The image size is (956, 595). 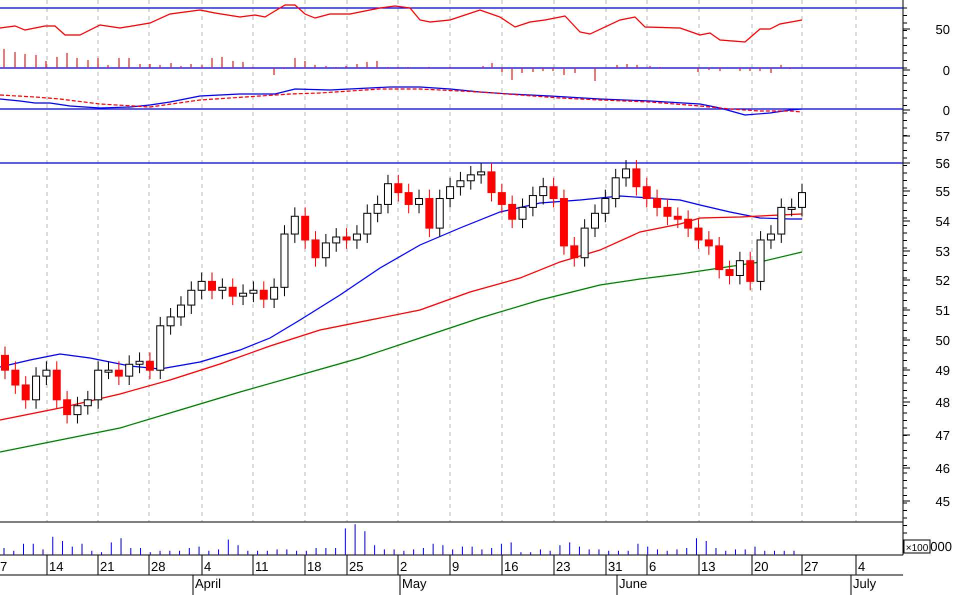 What do you see at coordinates (943, 310) in the screenshot?
I see `axis-label: 51` at bounding box center [943, 310].